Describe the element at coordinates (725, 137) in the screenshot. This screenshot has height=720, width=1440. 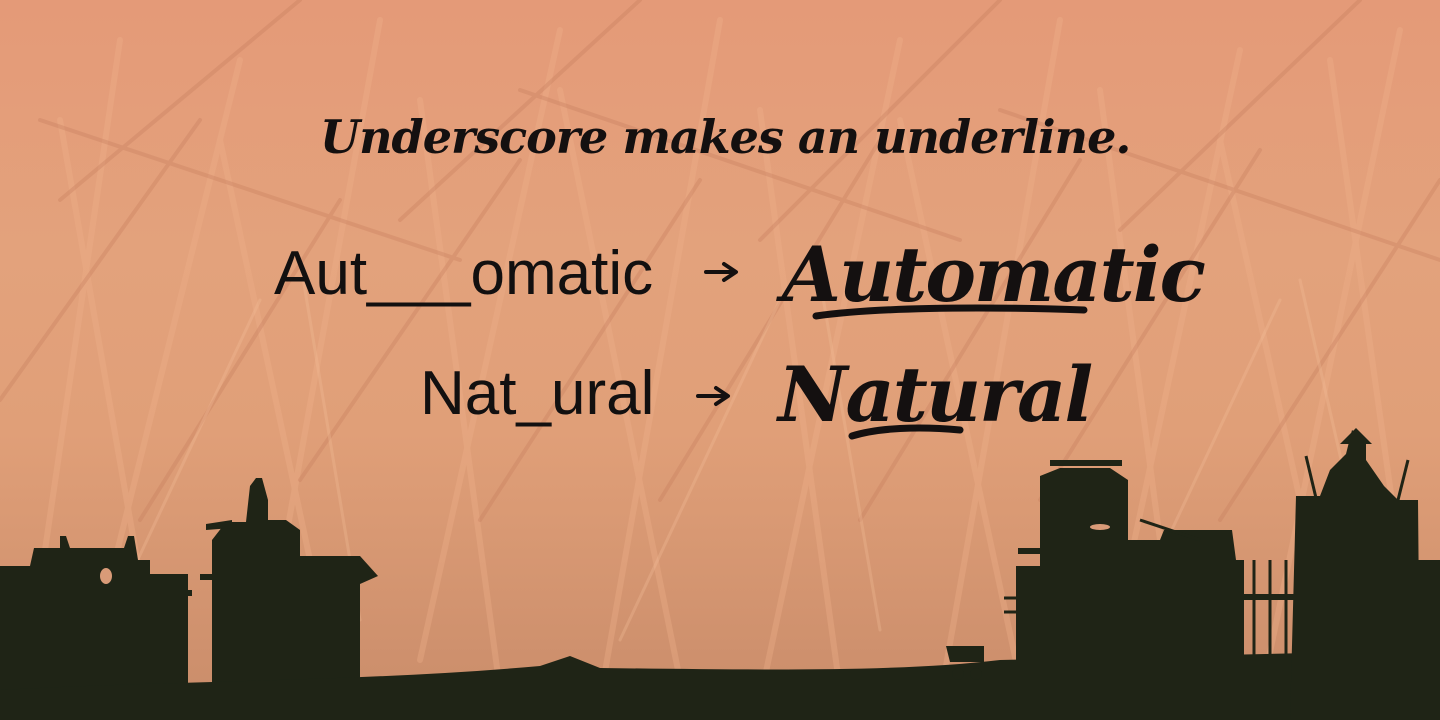
I see `headline: Underscore makes an underline.` at that location.